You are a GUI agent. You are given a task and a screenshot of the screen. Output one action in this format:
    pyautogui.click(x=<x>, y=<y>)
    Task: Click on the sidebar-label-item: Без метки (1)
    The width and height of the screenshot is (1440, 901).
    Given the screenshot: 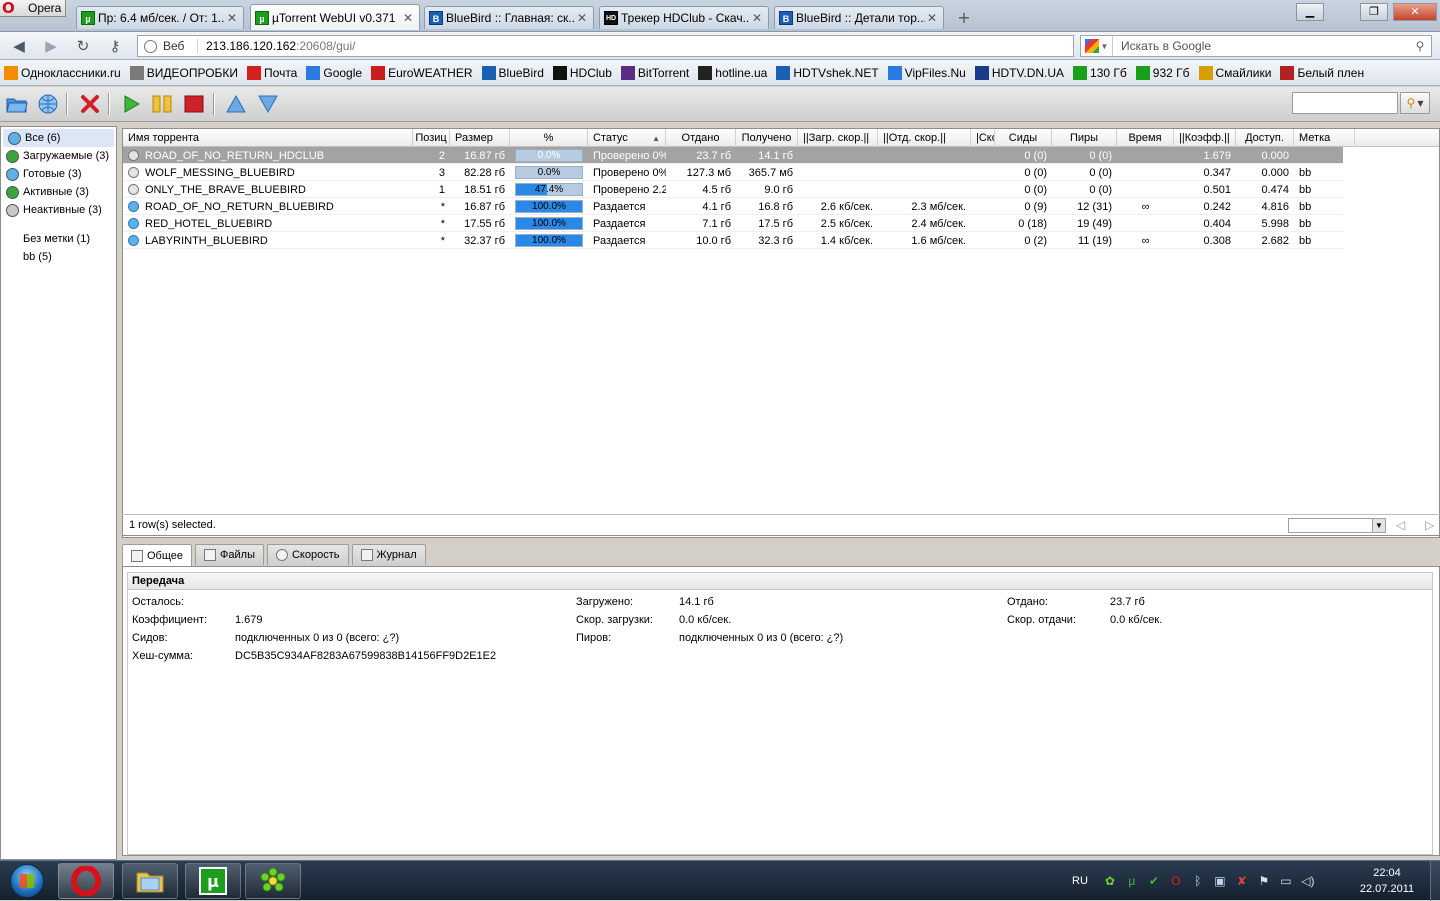 What is the action you would take?
    pyautogui.click(x=58, y=239)
    